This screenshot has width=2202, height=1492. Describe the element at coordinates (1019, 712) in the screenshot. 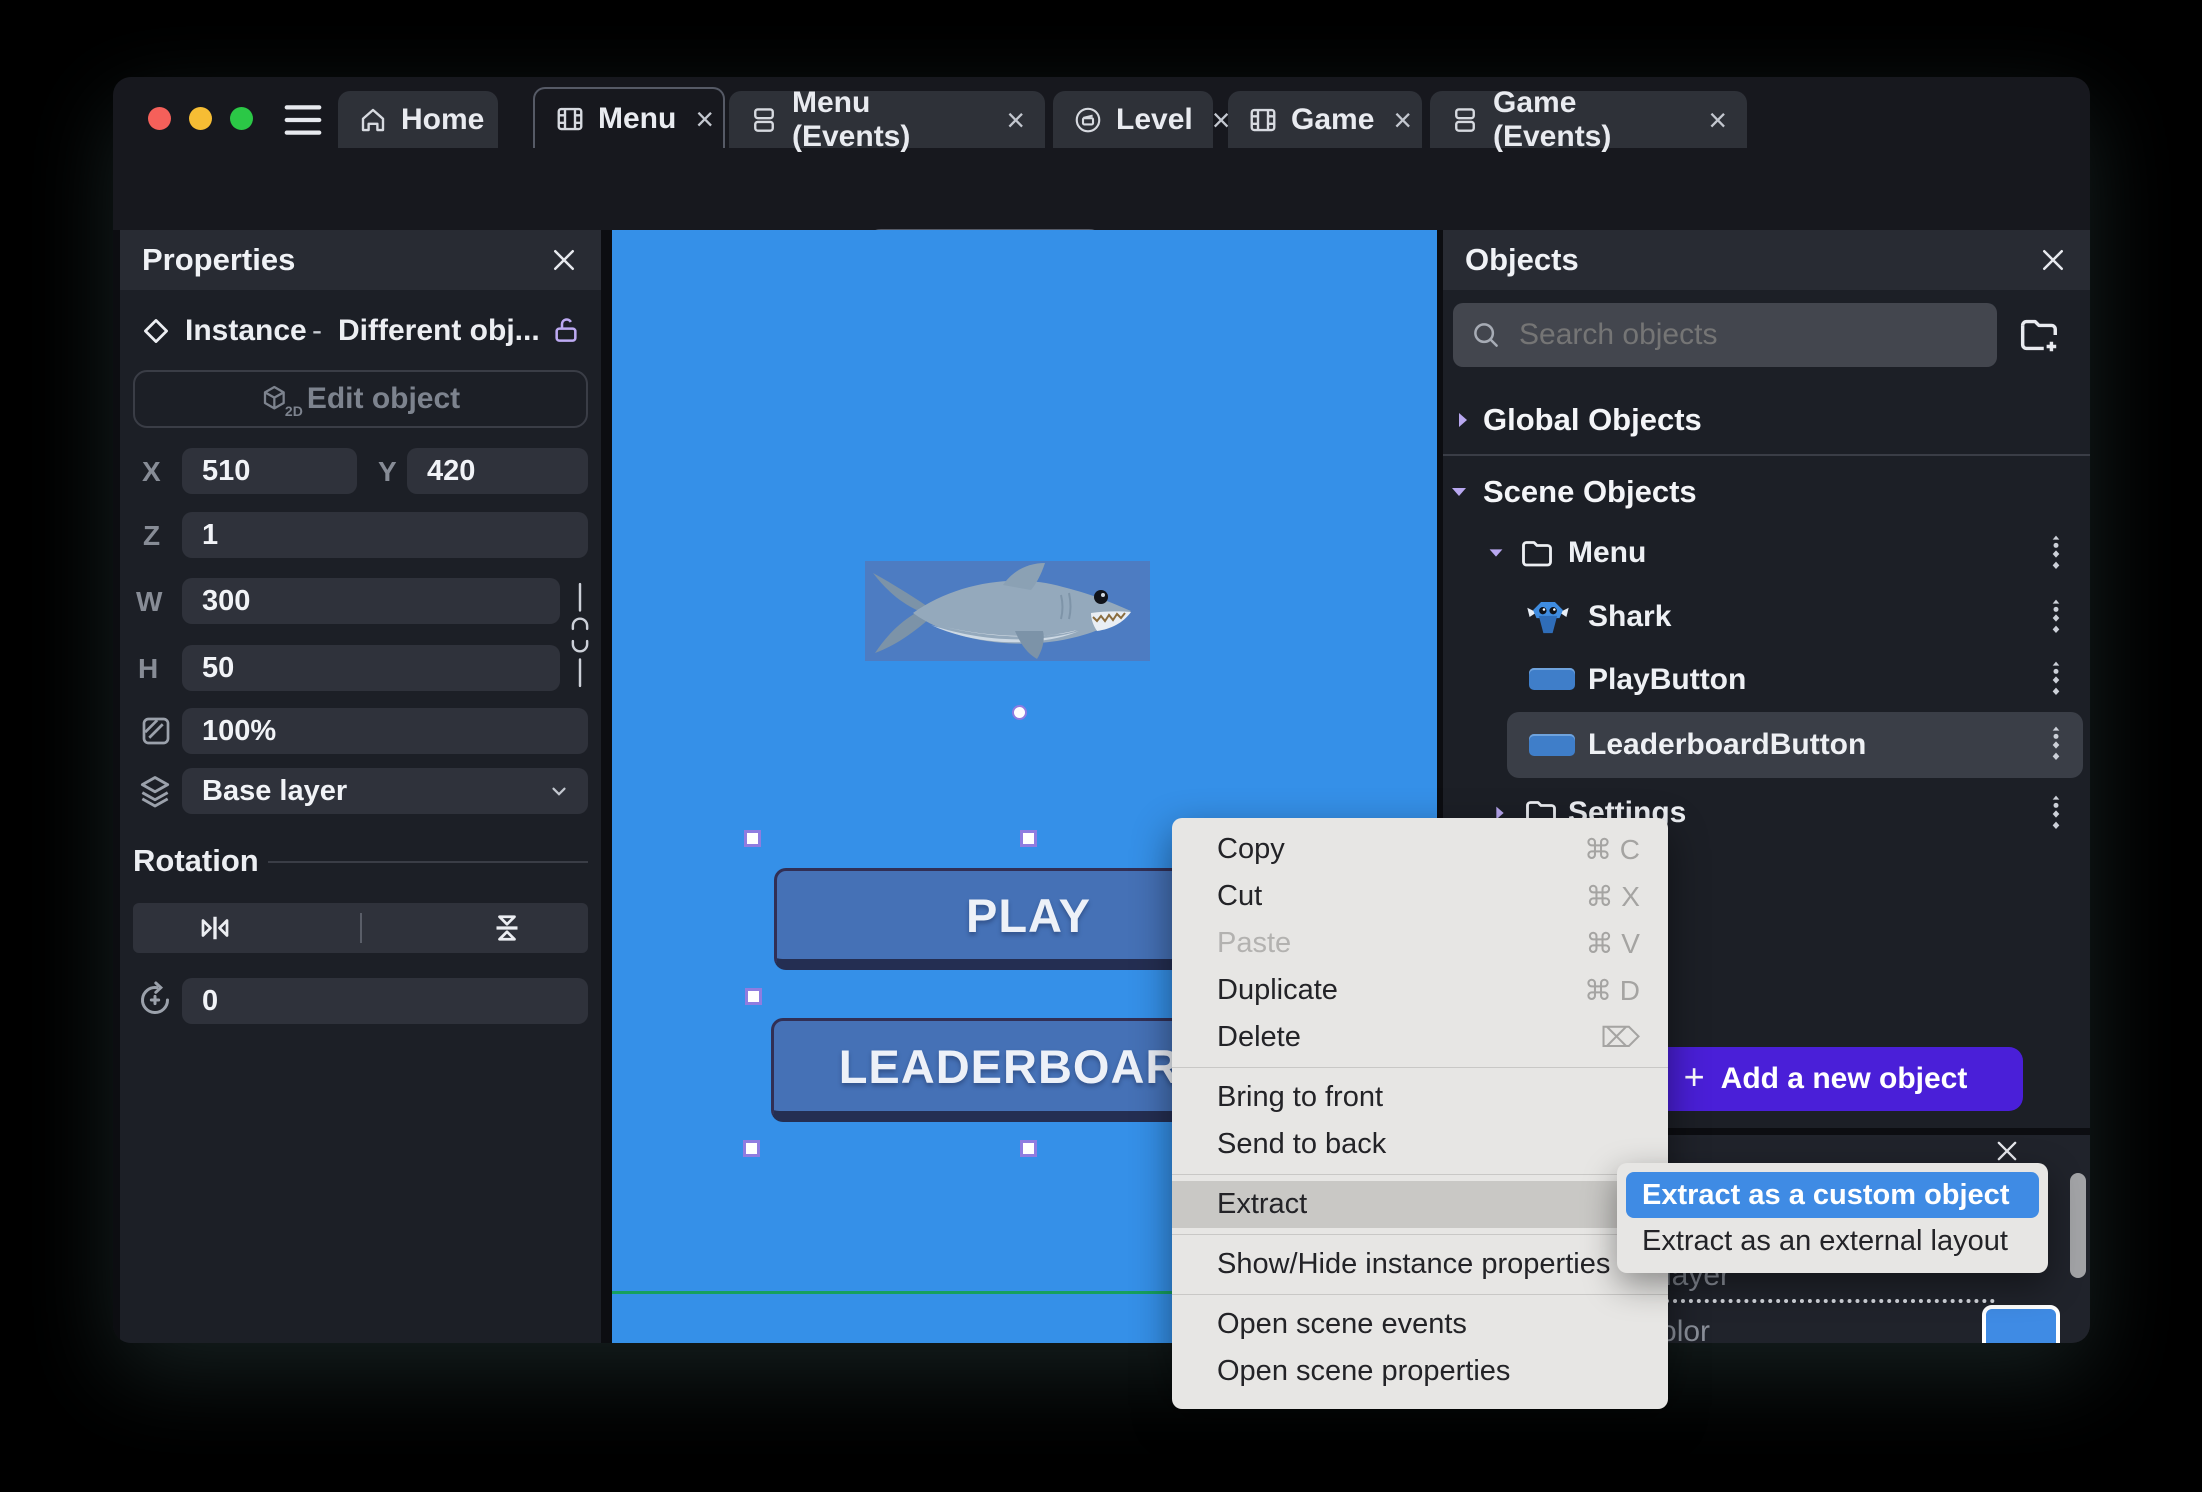

I see `selection-rotate-handle` at that location.